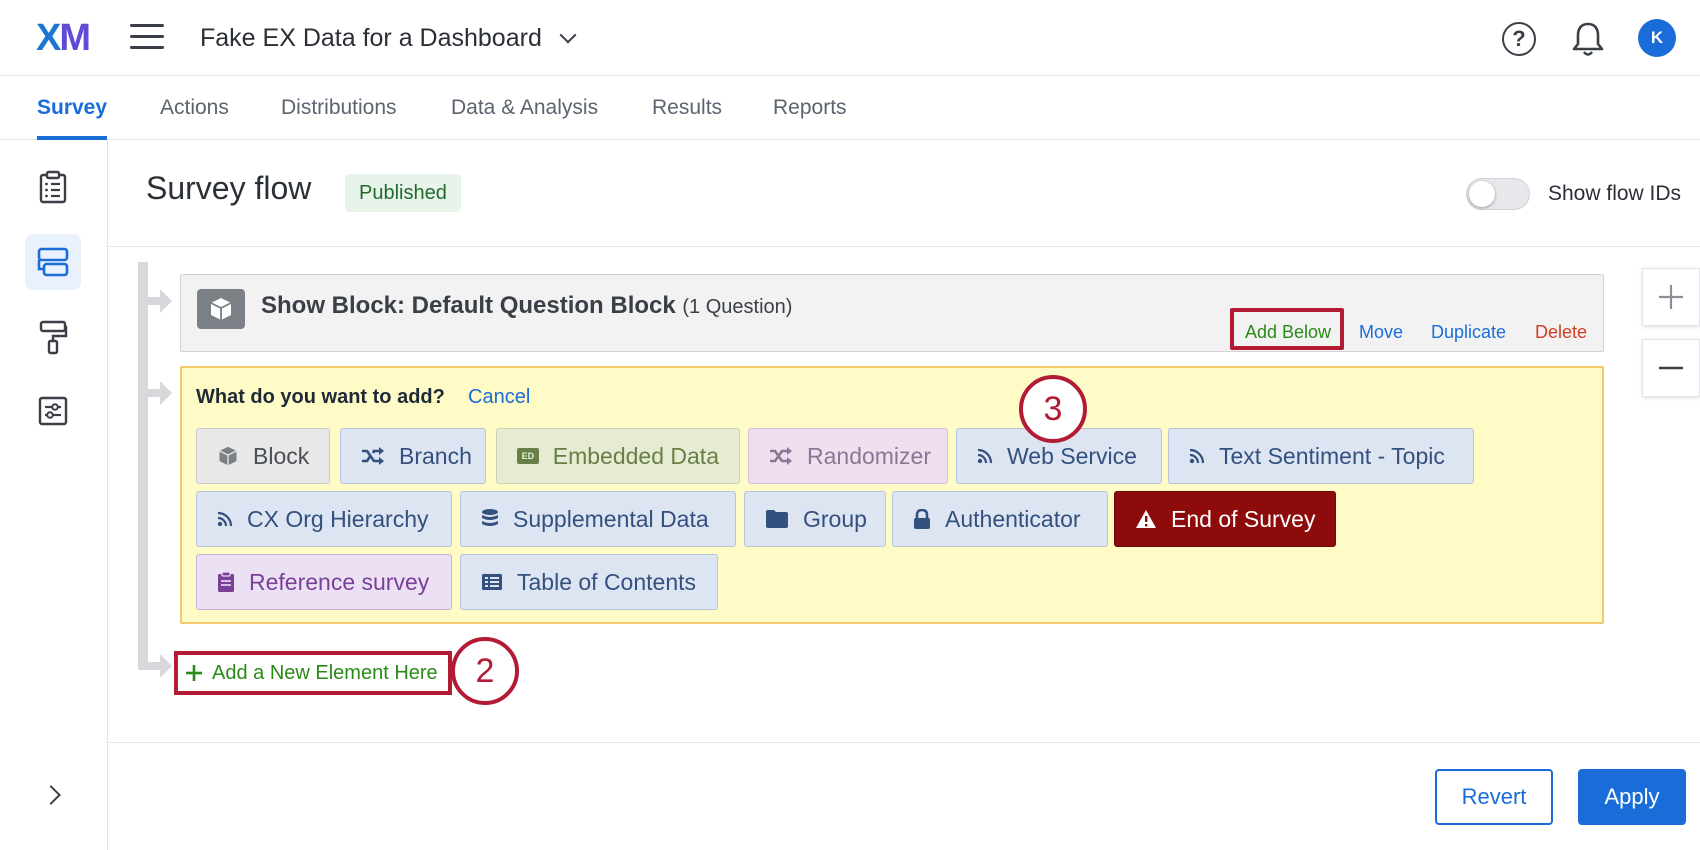 Image resolution: width=1700 pixels, height=850 pixels. Describe the element at coordinates (687, 108) in the screenshot. I see `tab-results: Results` at that location.